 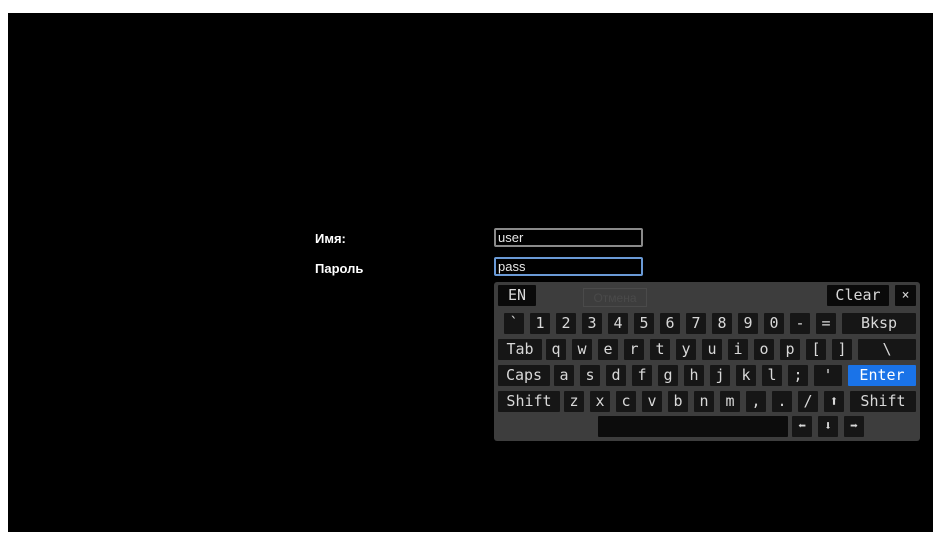 What do you see at coordinates (748, 323) in the screenshot?
I see `key-row1-9: 9` at bounding box center [748, 323].